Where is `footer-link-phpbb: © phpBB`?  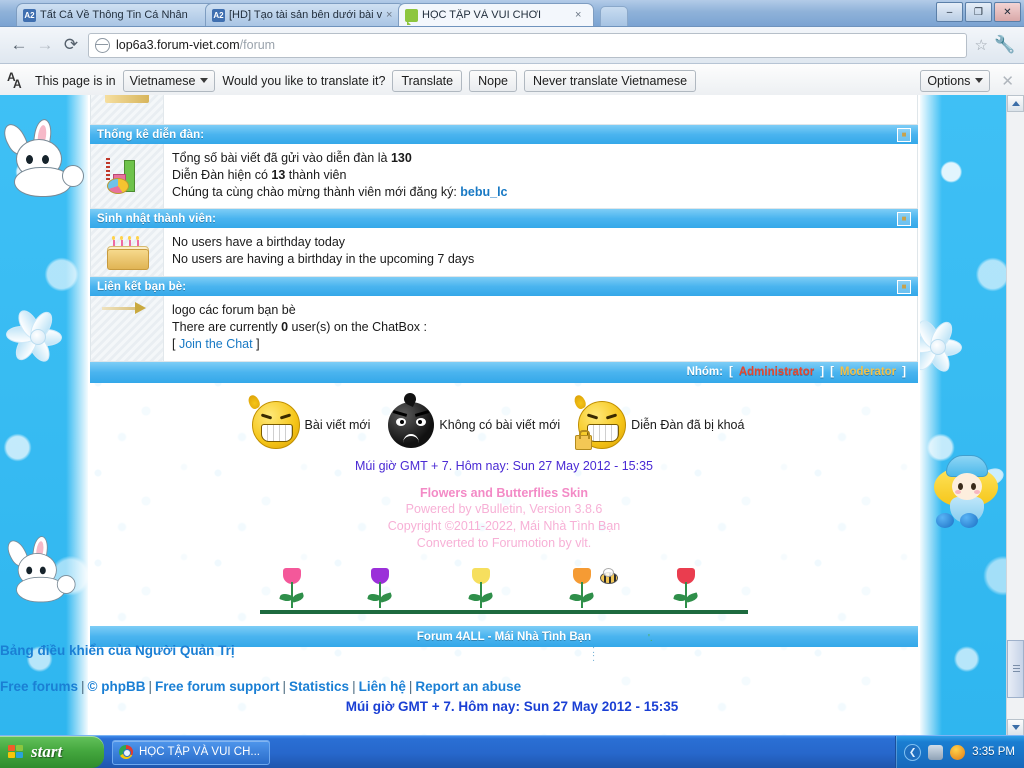
footer-link-phpbb: © phpBB is located at coordinates (117, 686).